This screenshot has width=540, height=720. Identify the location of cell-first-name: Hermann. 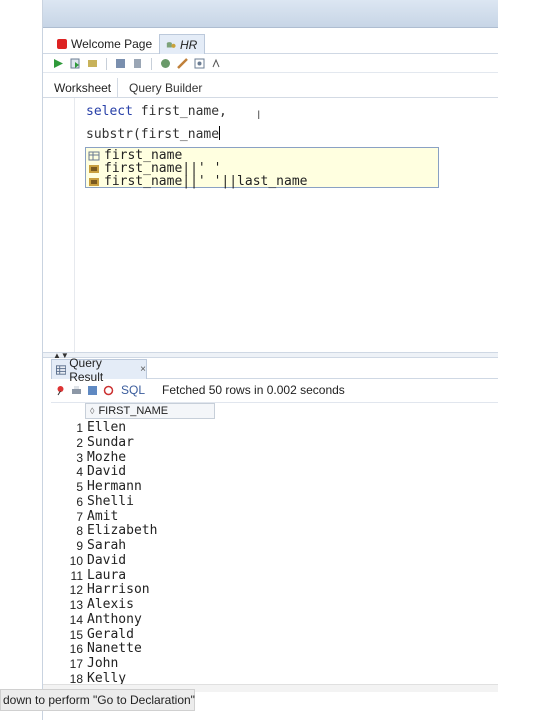
(114, 486).